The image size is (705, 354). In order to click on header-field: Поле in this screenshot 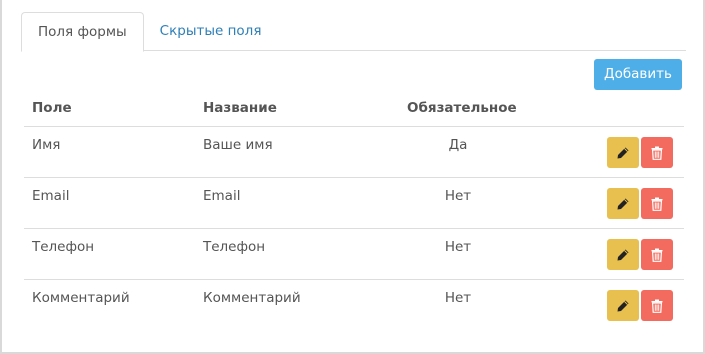, I will do `click(52, 108)`.